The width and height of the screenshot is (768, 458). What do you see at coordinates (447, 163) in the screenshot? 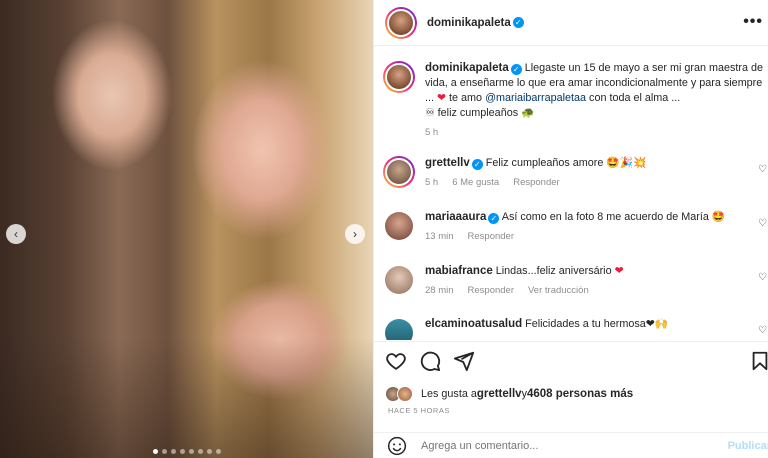
I see `comment-username: grettellv` at bounding box center [447, 163].